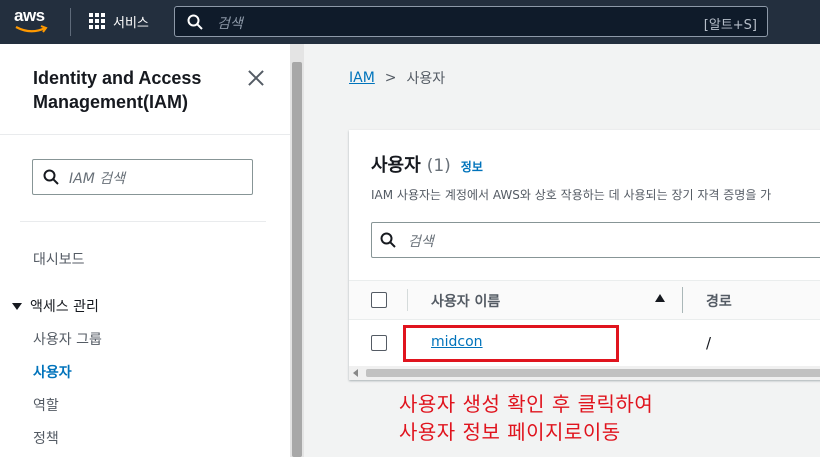 The image size is (820, 457). What do you see at coordinates (97, 179) in the screenshot?
I see `sidebar-search-placeholder: IAM 검색` at bounding box center [97, 179].